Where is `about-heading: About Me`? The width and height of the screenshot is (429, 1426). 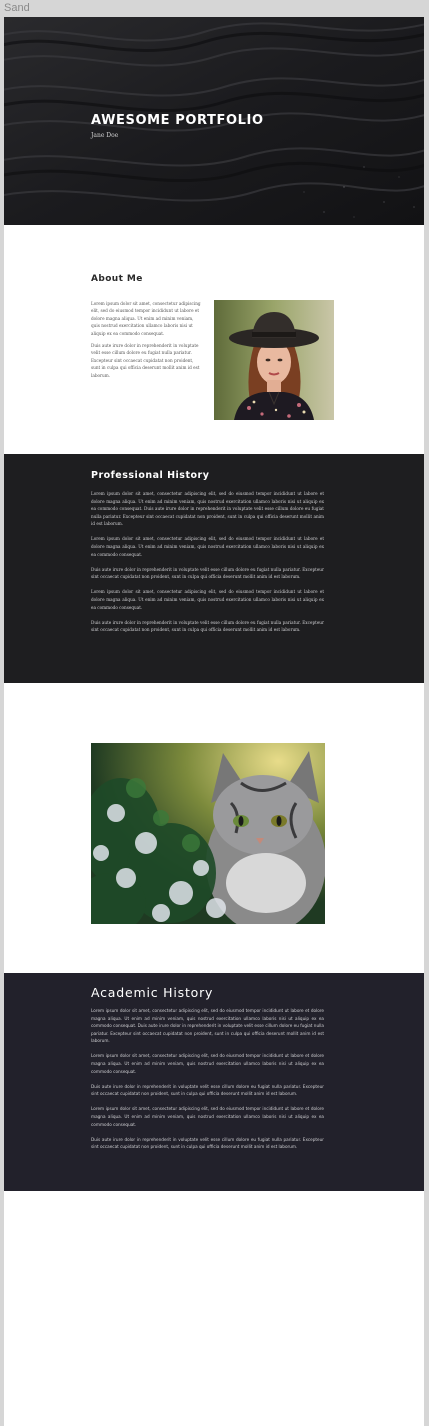
about-heading: About Me is located at coordinates (117, 279).